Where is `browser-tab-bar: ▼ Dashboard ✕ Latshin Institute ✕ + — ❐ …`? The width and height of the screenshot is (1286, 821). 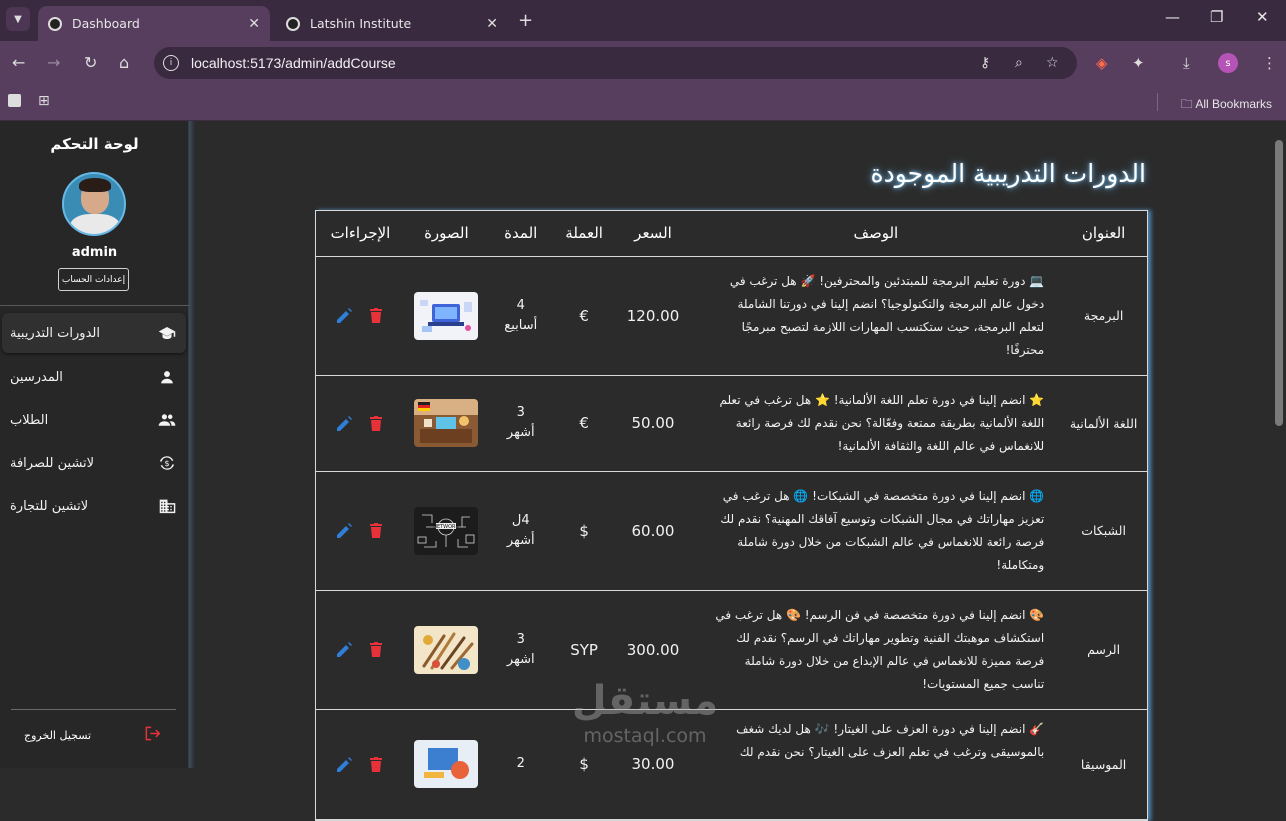 browser-tab-bar: ▼ Dashboard ✕ Latshin Institute ✕ + — ❐ … is located at coordinates (643, 20).